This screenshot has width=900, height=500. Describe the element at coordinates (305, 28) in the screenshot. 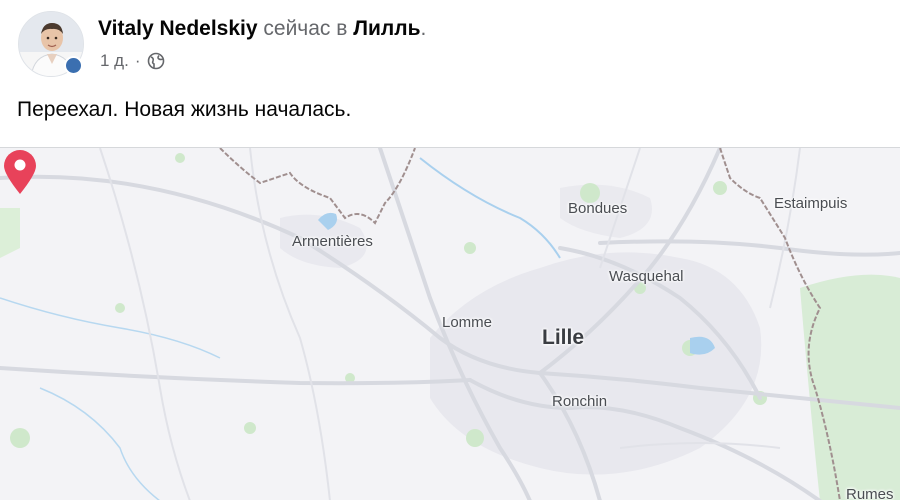

I see `status-text: сейчас в` at that location.